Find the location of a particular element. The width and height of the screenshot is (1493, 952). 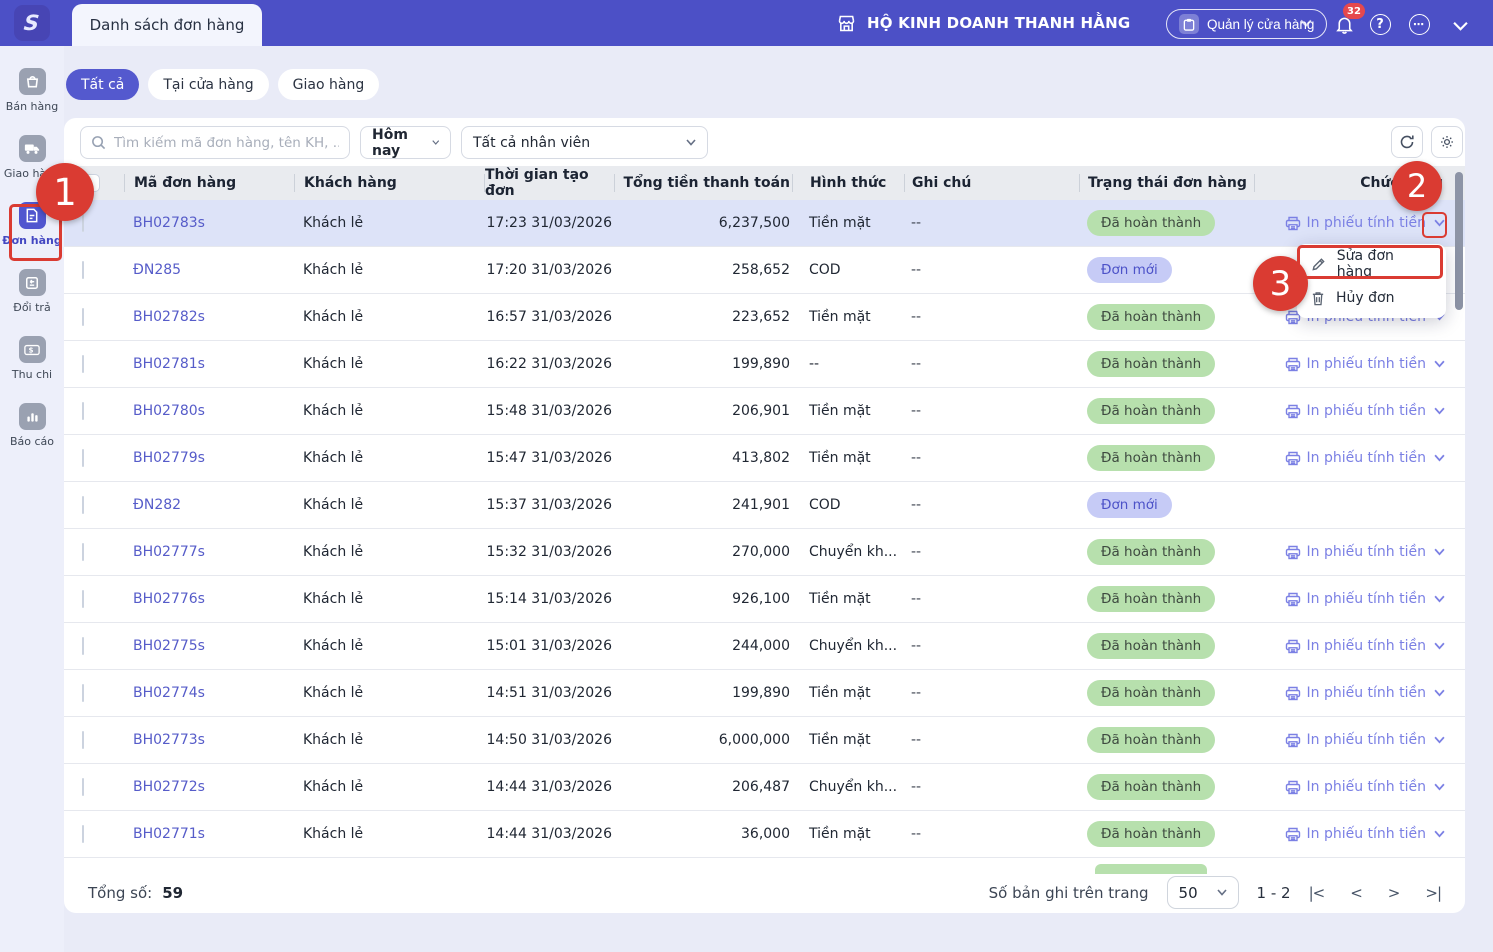

order-code-link: BH02783s is located at coordinates (209, 223).